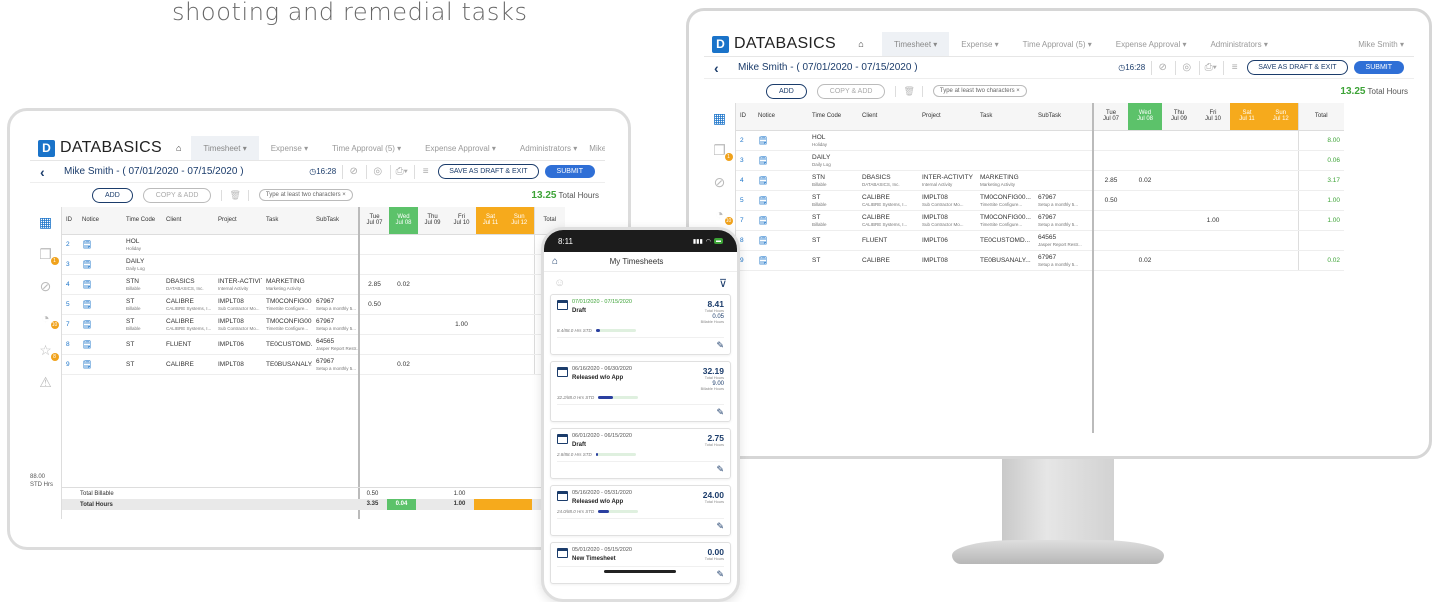 The width and height of the screenshot is (1435, 602). What do you see at coordinates (235, 195) in the screenshot?
I see `trash-icon: 🗑︎` at bounding box center [235, 195].